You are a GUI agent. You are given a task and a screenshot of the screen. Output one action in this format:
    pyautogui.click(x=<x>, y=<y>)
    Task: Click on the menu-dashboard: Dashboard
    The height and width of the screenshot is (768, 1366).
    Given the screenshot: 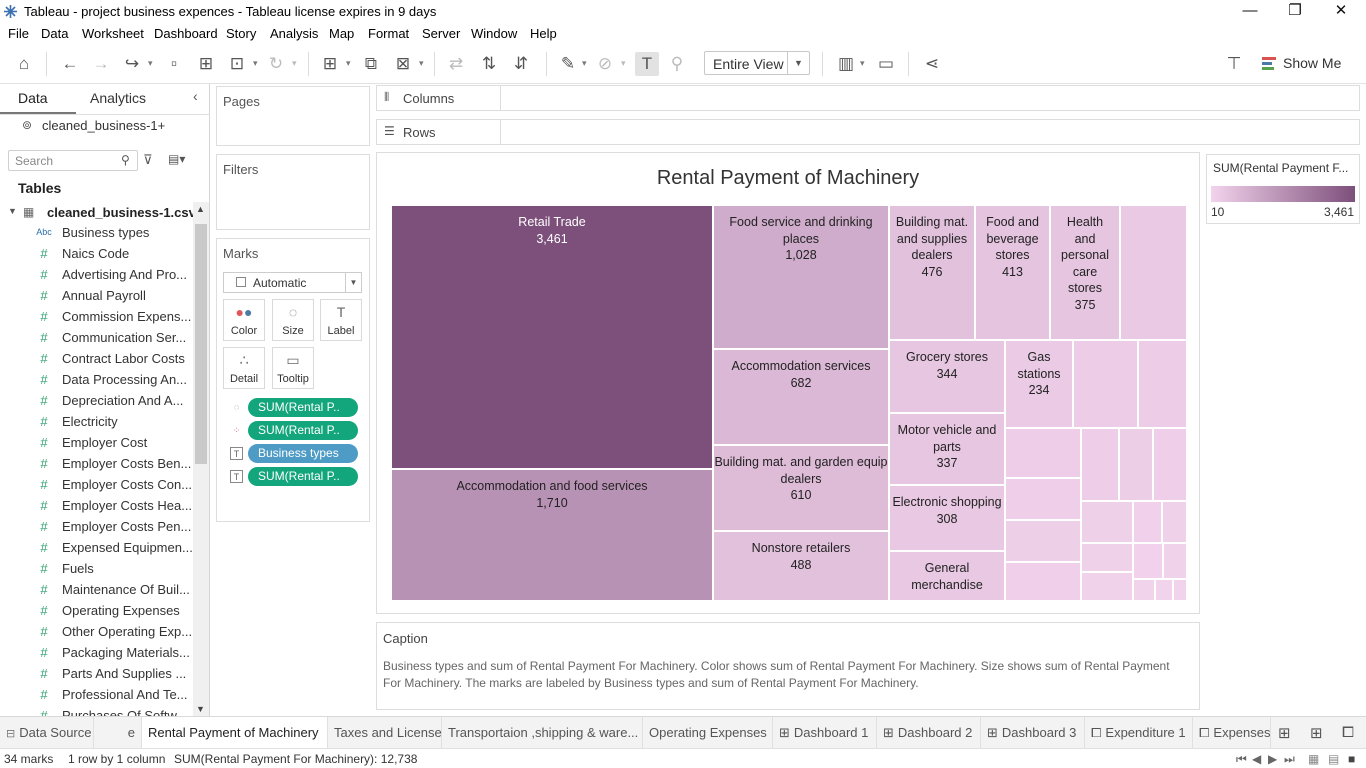 What is the action you would take?
    pyautogui.click(x=186, y=33)
    